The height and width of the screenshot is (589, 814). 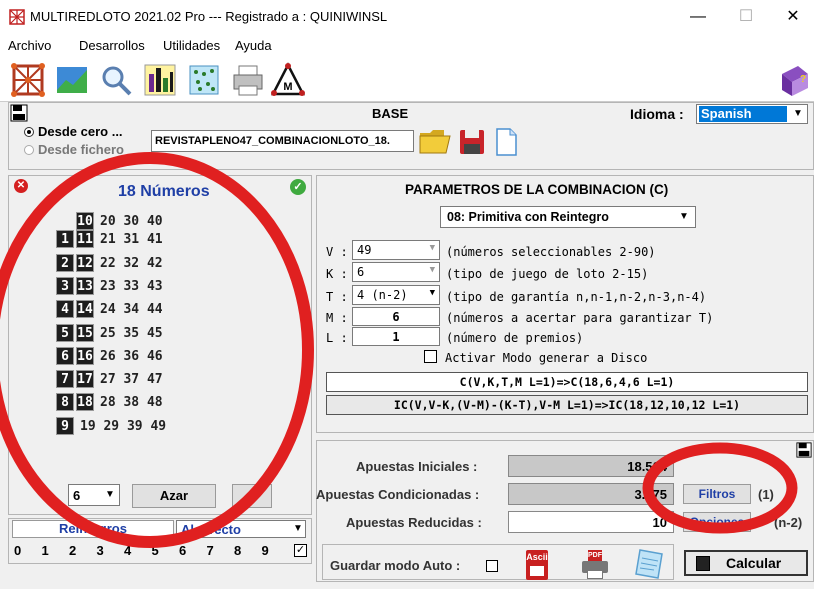 I want to click on k-label: K :, so click(x=337, y=274).